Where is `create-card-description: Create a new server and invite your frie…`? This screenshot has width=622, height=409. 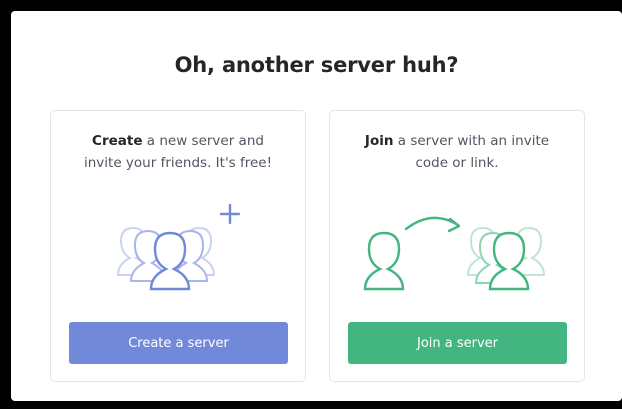
create-card-description: Create a new server and invite your frie… is located at coordinates (178, 152).